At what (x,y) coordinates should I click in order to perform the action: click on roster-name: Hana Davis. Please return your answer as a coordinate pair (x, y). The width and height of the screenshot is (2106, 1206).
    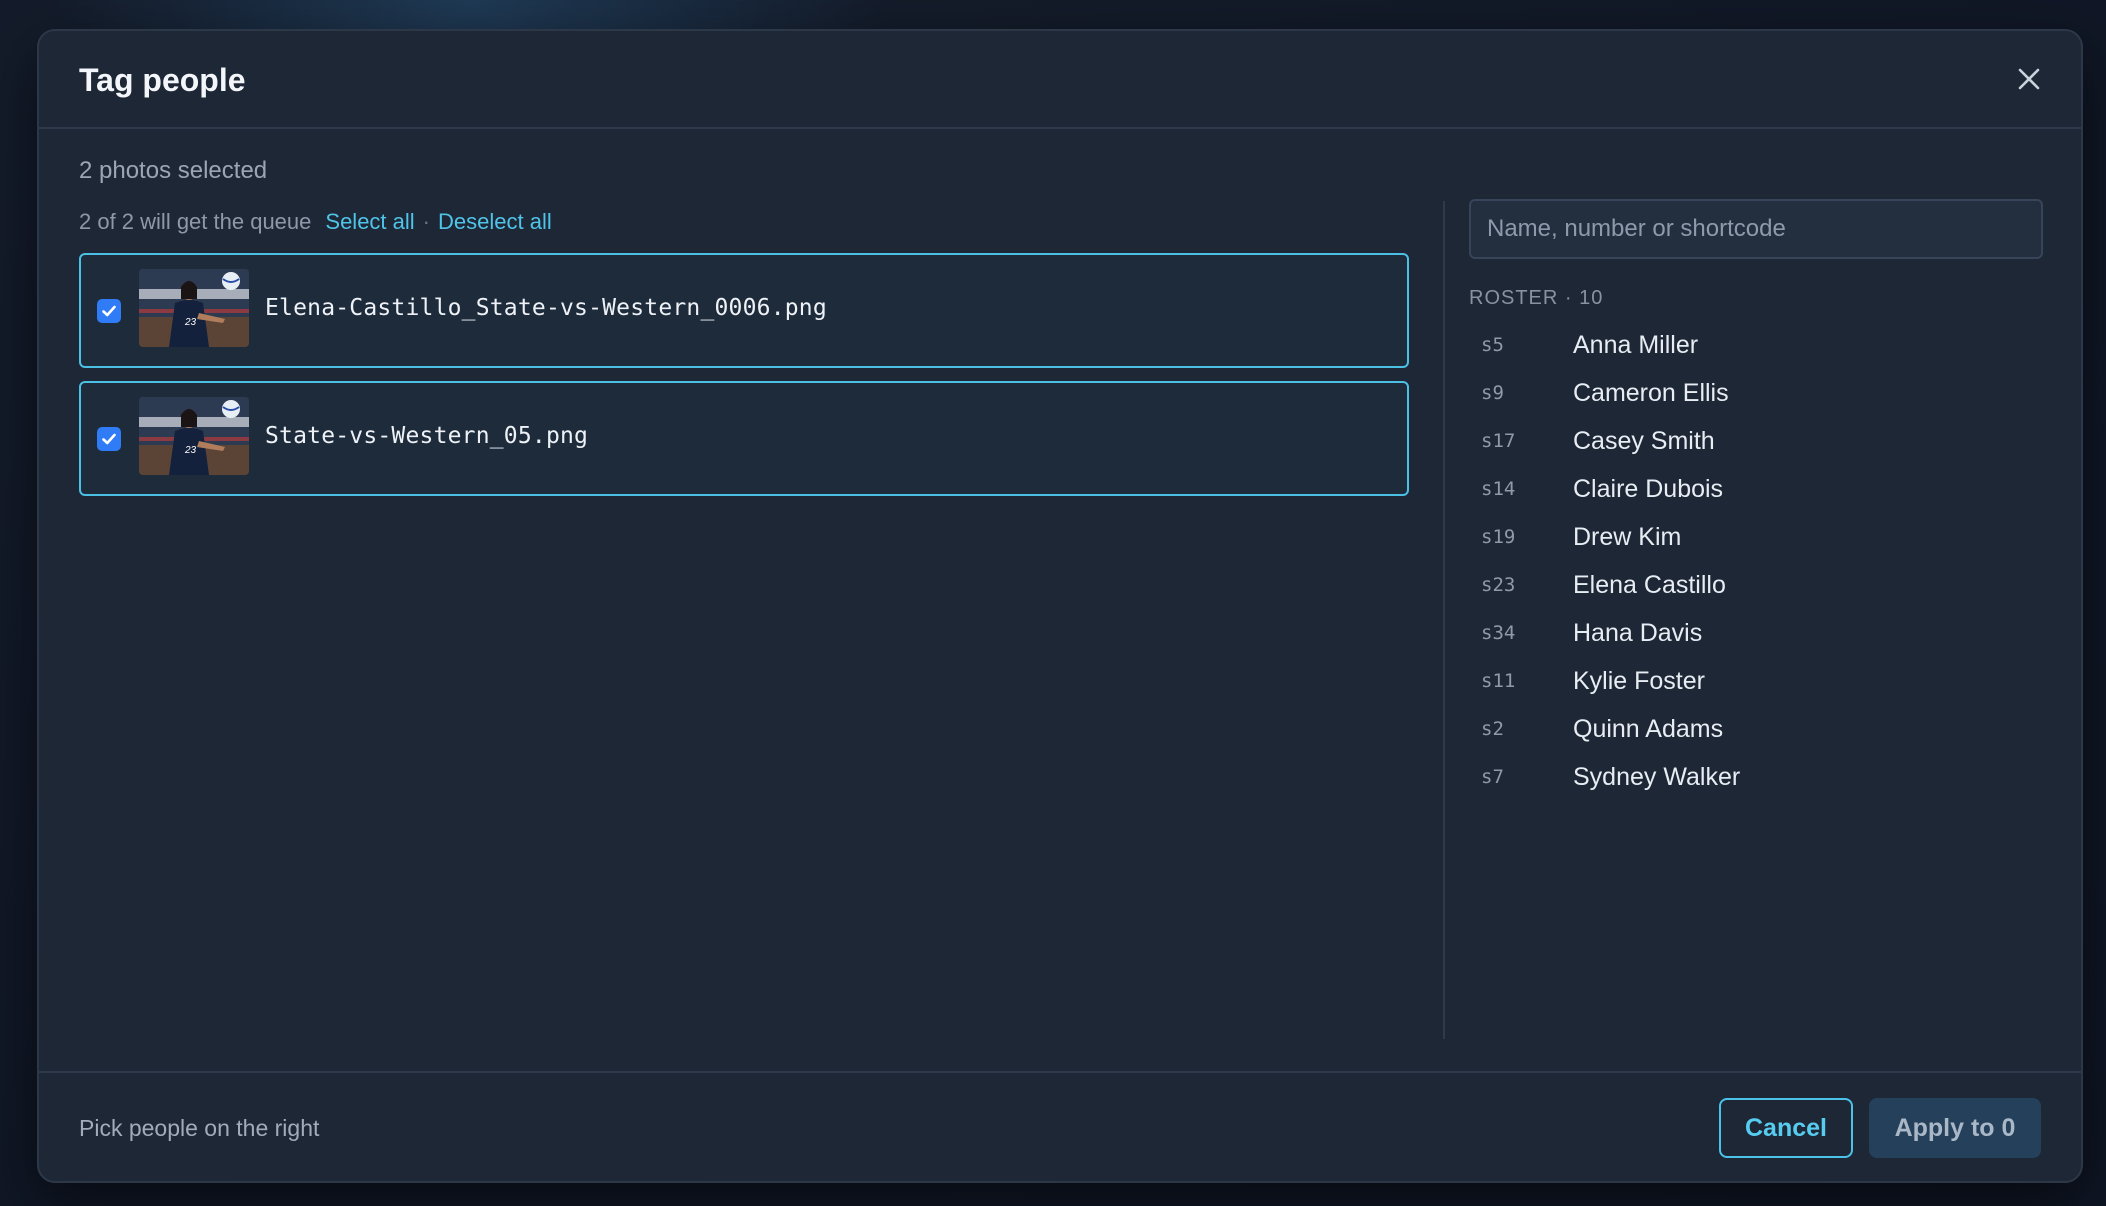
    Looking at the image, I should click on (1638, 632).